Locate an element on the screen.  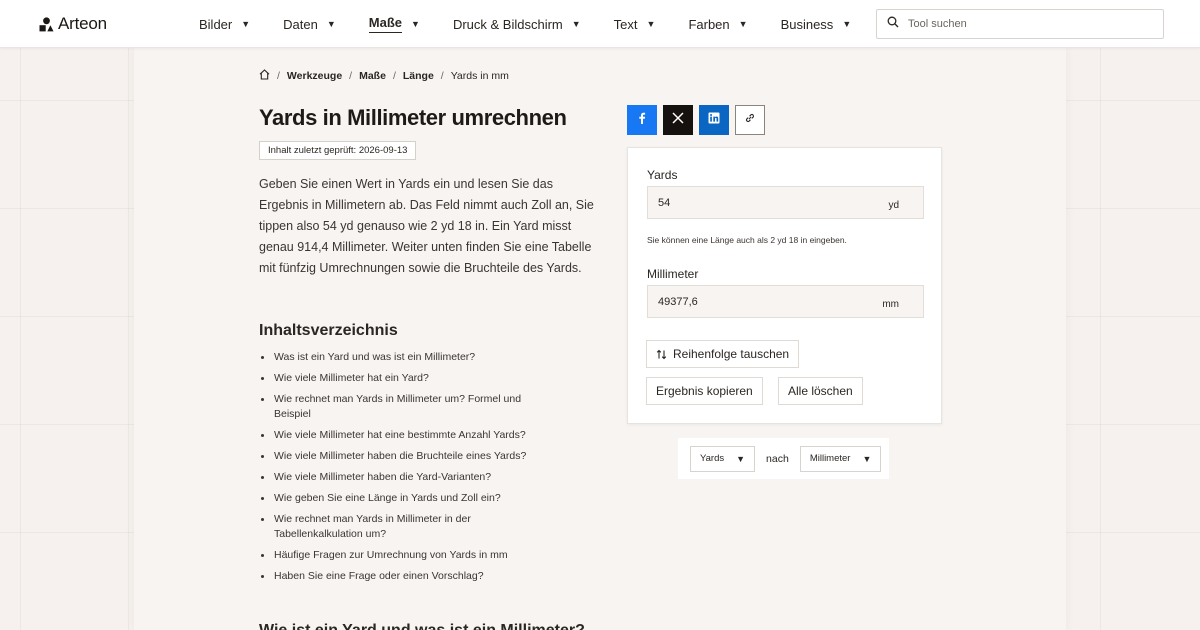
yards-label: Yards is located at coordinates (662, 175).